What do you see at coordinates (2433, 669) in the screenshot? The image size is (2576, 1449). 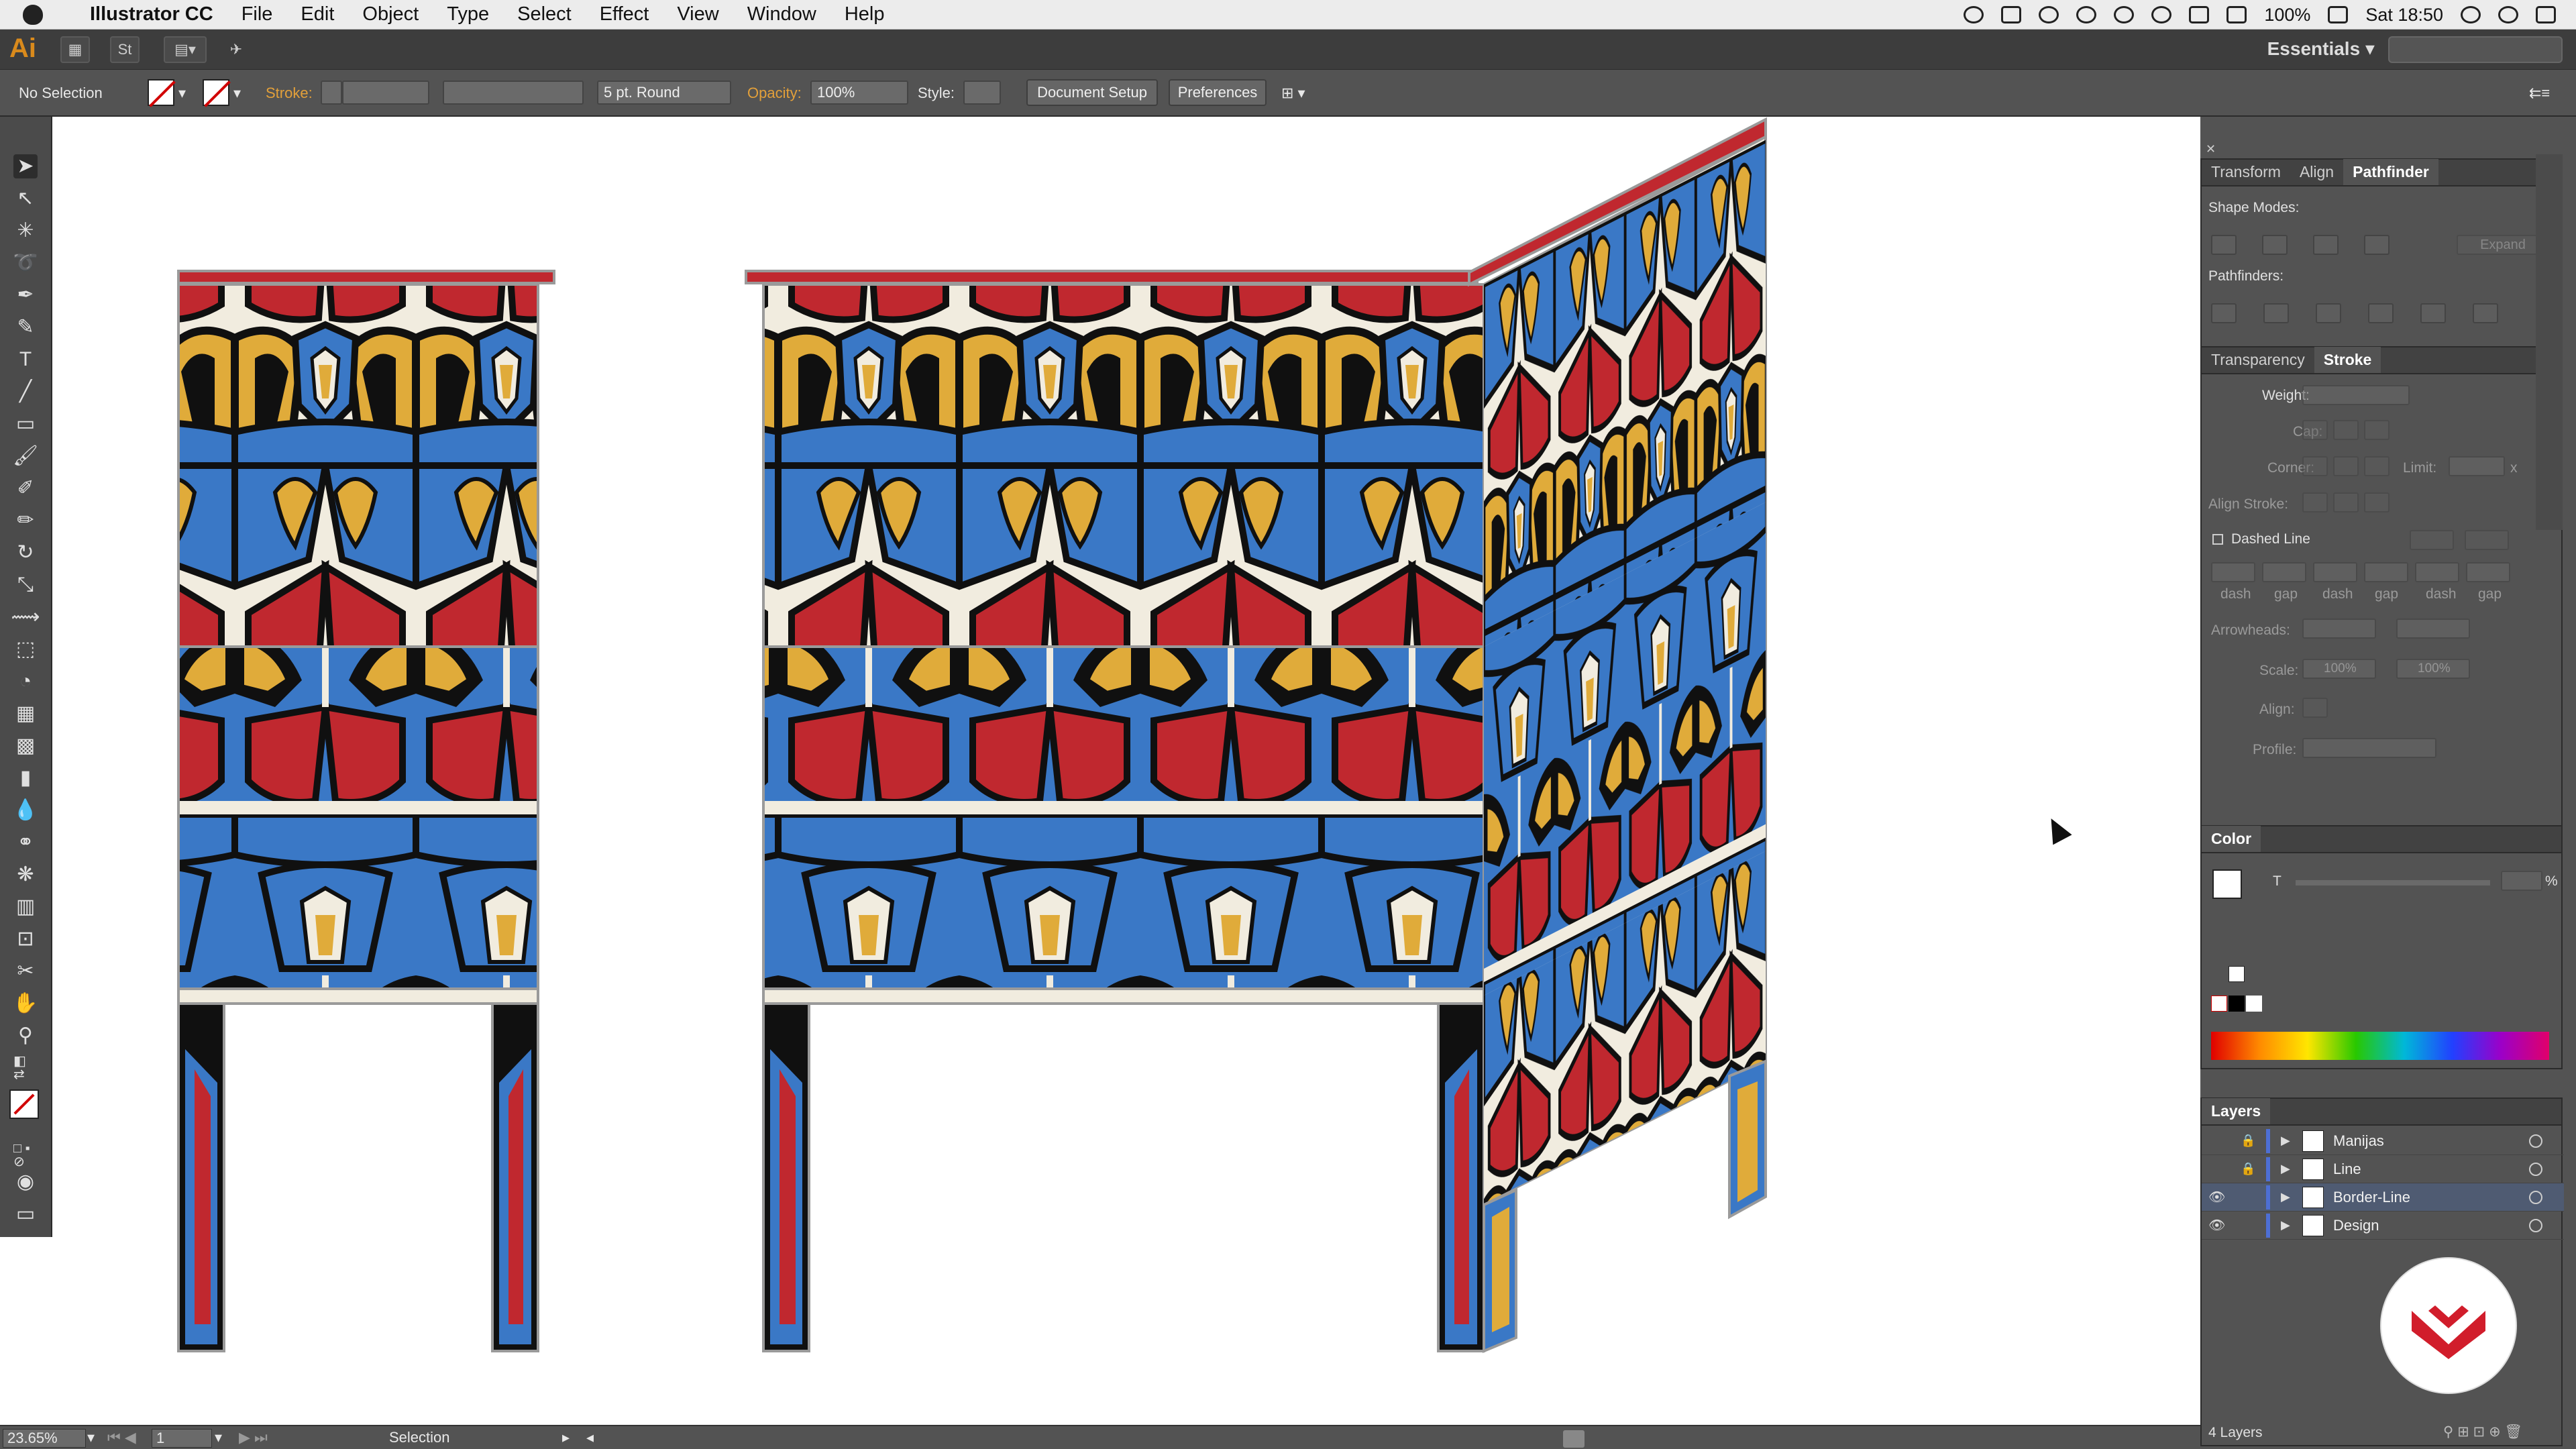 I see `arrow-end-scale-field: 100%` at bounding box center [2433, 669].